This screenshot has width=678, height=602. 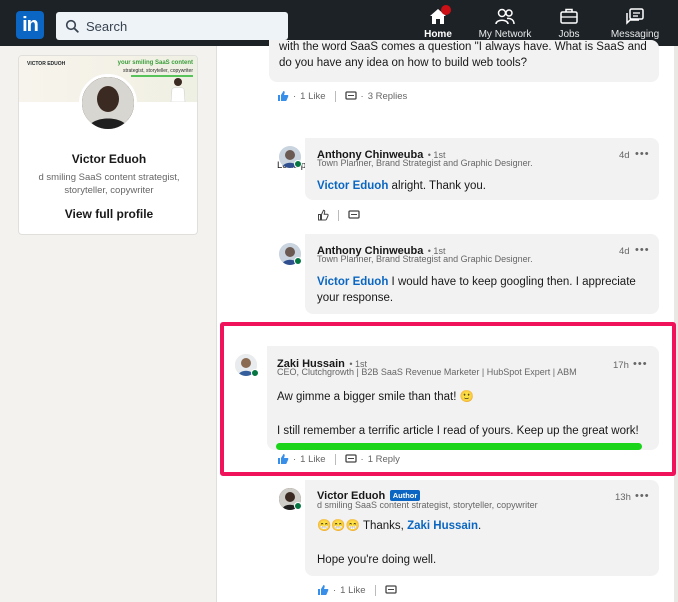 What do you see at coordinates (384, 459) in the screenshot?
I see `reply-count: 1 Reply` at bounding box center [384, 459].